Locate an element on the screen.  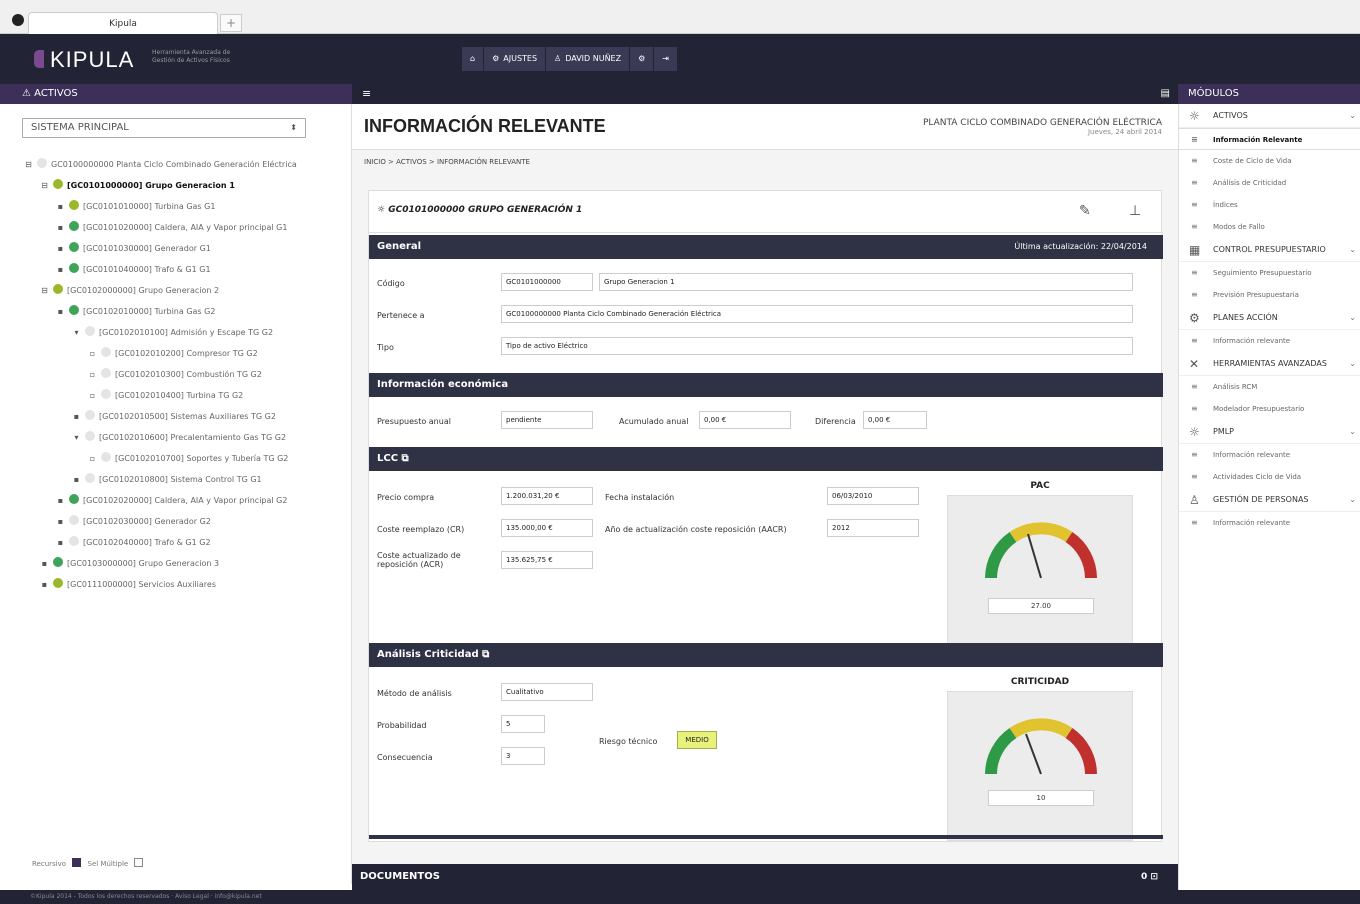
top-nav-item: ⚙ AJUSTES is located at coordinates (515, 59).